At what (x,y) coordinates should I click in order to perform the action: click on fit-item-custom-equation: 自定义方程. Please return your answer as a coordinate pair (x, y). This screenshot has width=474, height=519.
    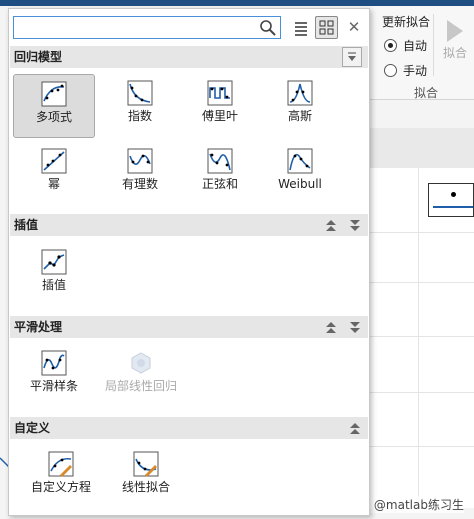
    Looking at the image, I should click on (61, 477).